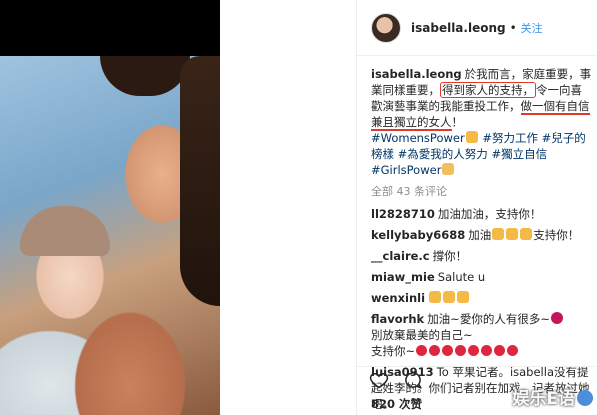  I want to click on comment-username: kellybaby6688, so click(418, 235).